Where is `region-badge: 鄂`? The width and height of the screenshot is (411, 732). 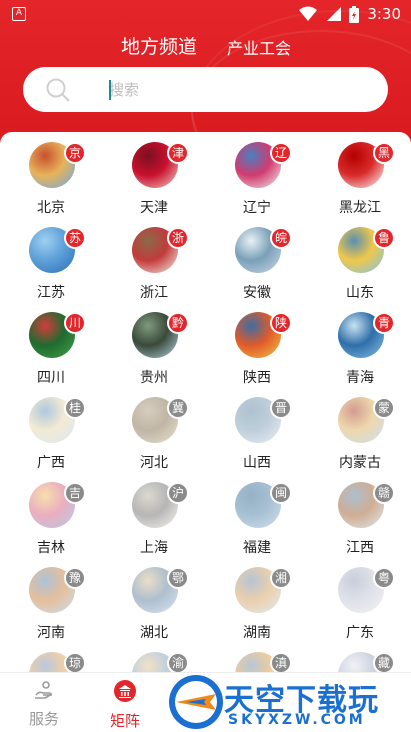
region-badge: 鄂 is located at coordinates (178, 578).